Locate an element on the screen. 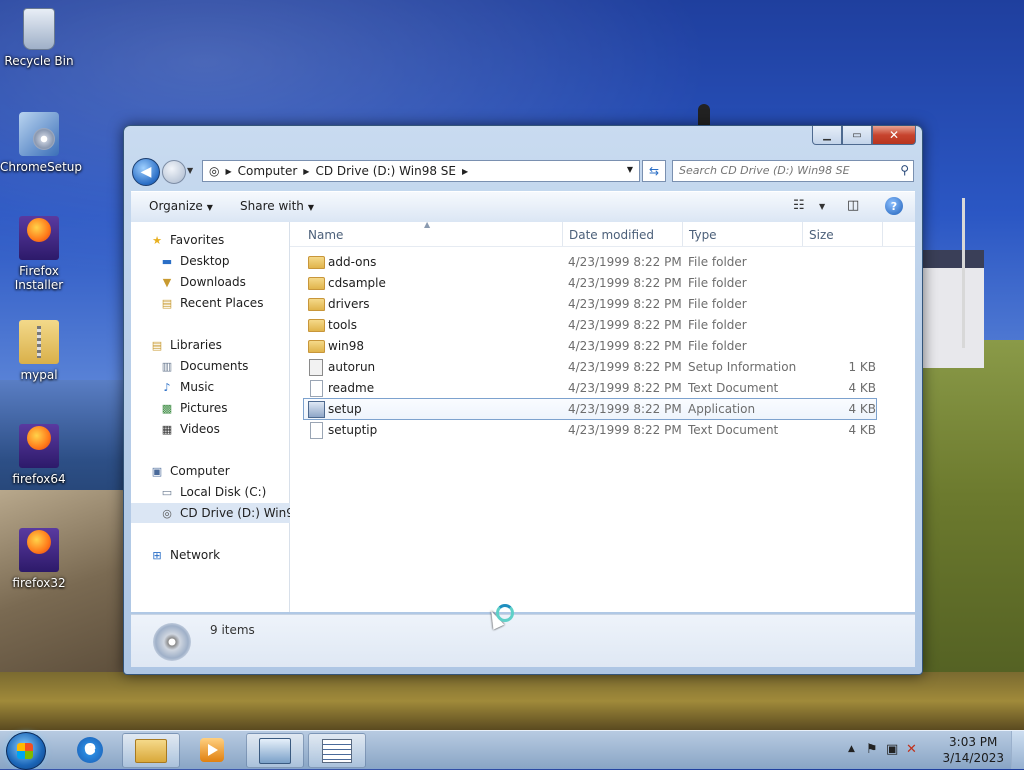  view-options-dropdown: ▼ is located at coordinates (822, 206).